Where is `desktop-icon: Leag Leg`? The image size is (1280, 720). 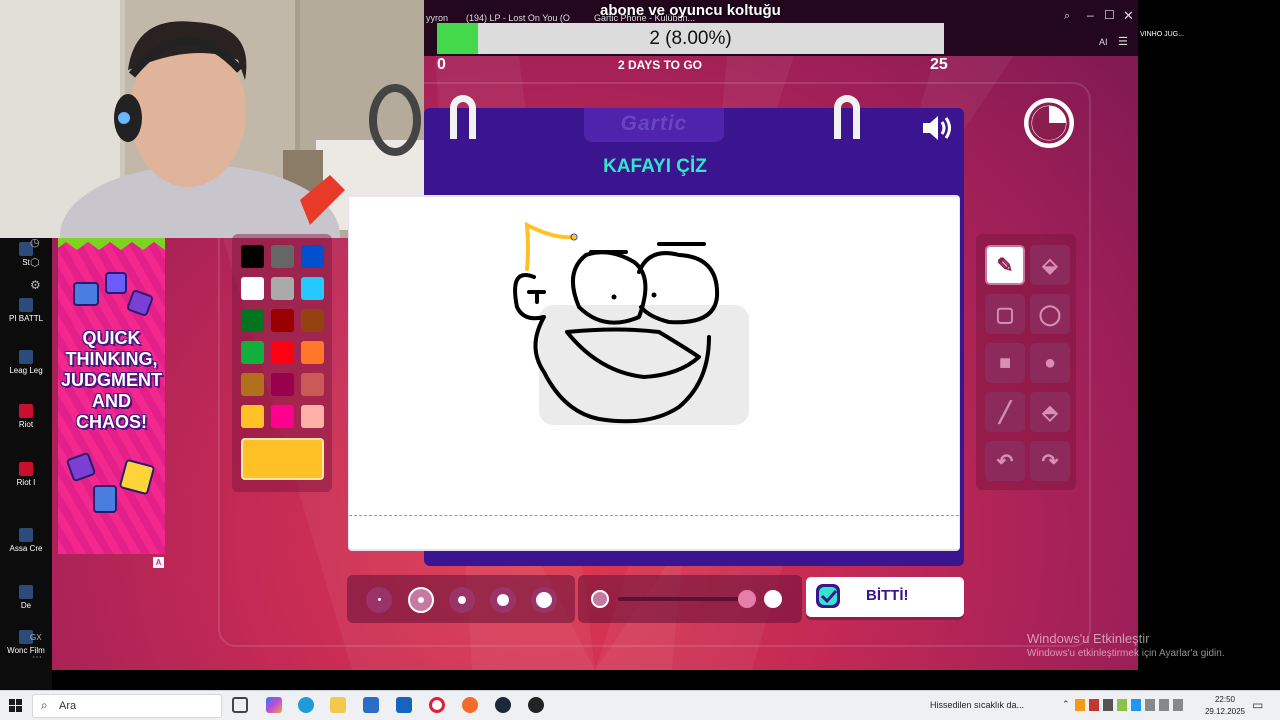
desktop-icon: Leag Leg is located at coordinates (26, 362).